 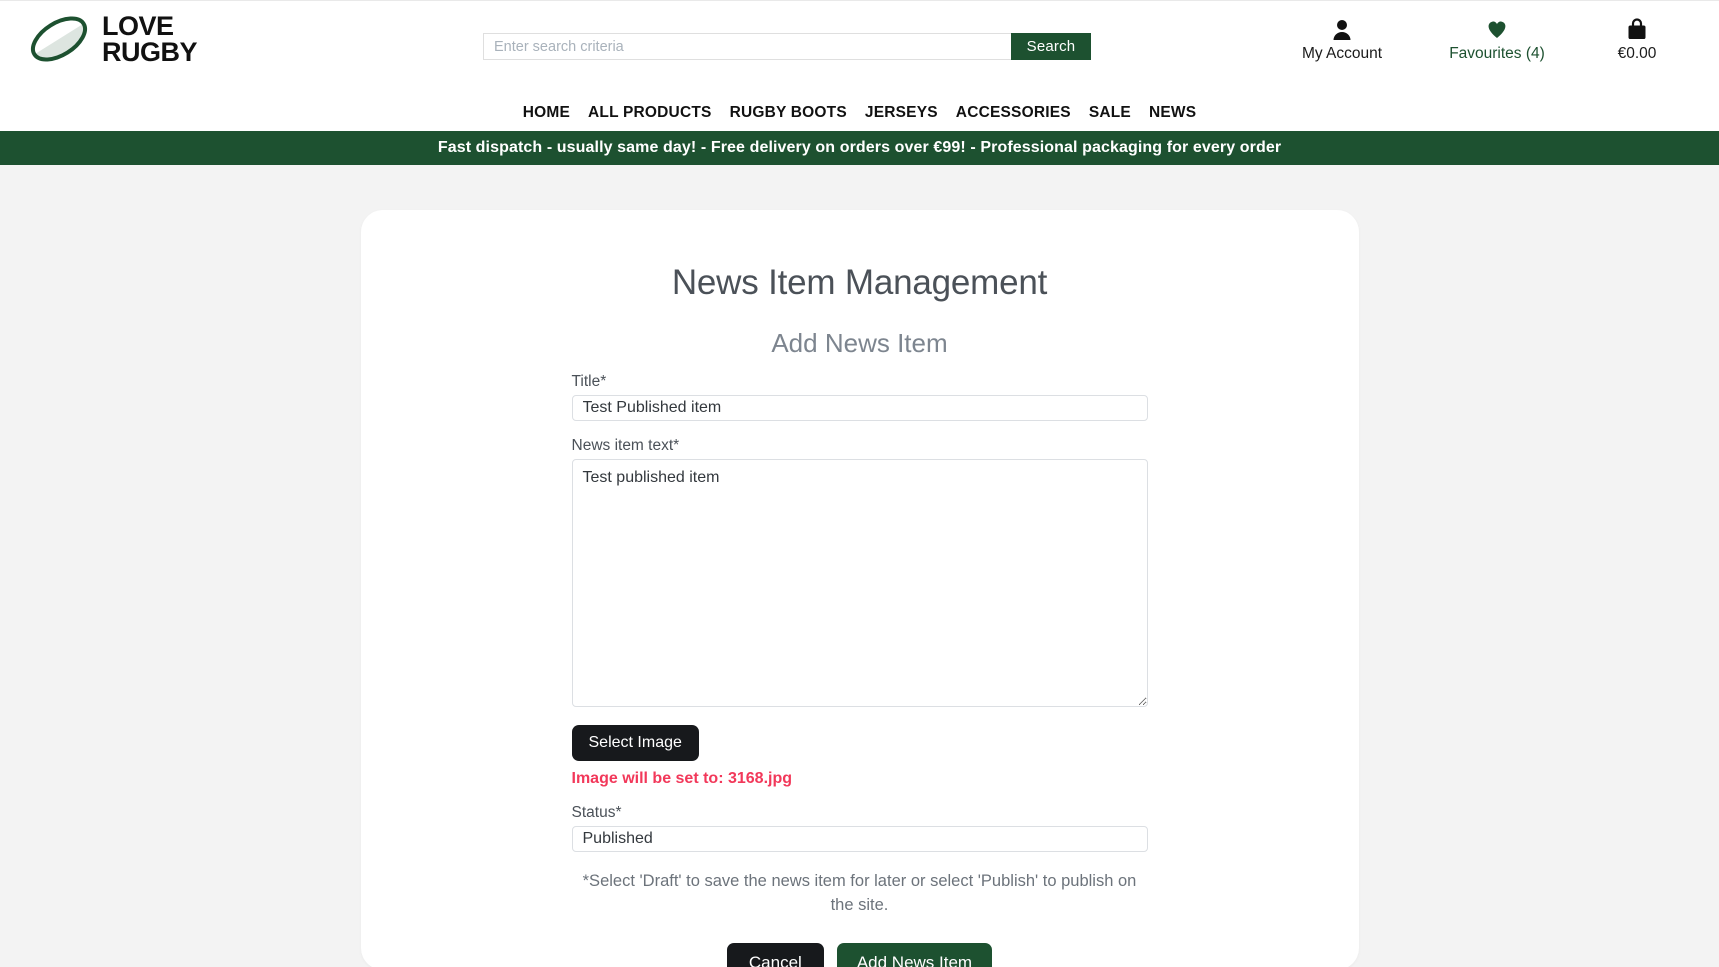 What do you see at coordinates (589, 381) in the screenshot?
I see `title-field-label: Title*` at bounding box center [589, 381].